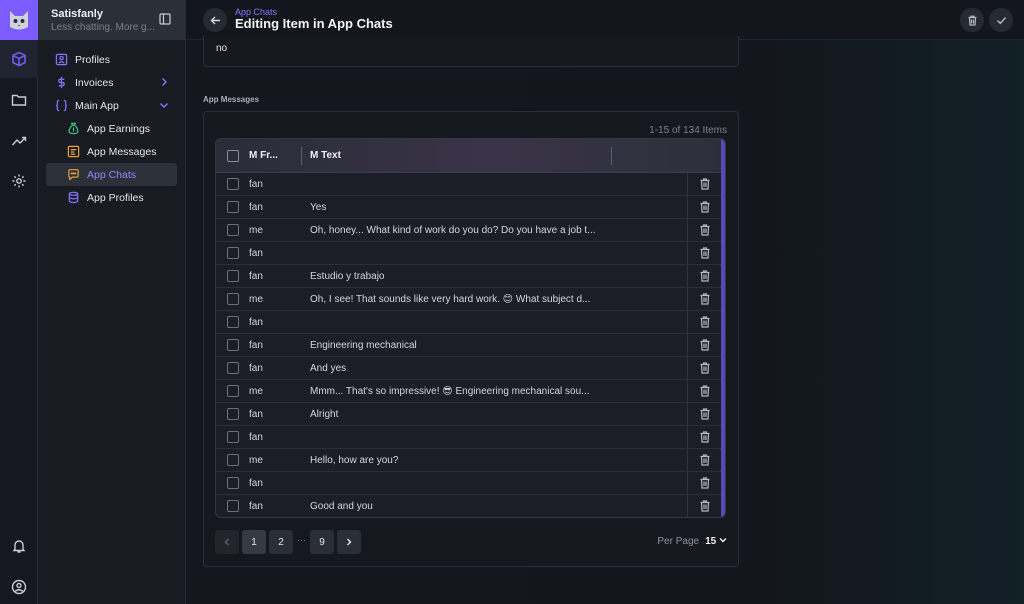  Describe the element at coordinates (19, 20) in the screenshot. I see `app-logo` at that location.